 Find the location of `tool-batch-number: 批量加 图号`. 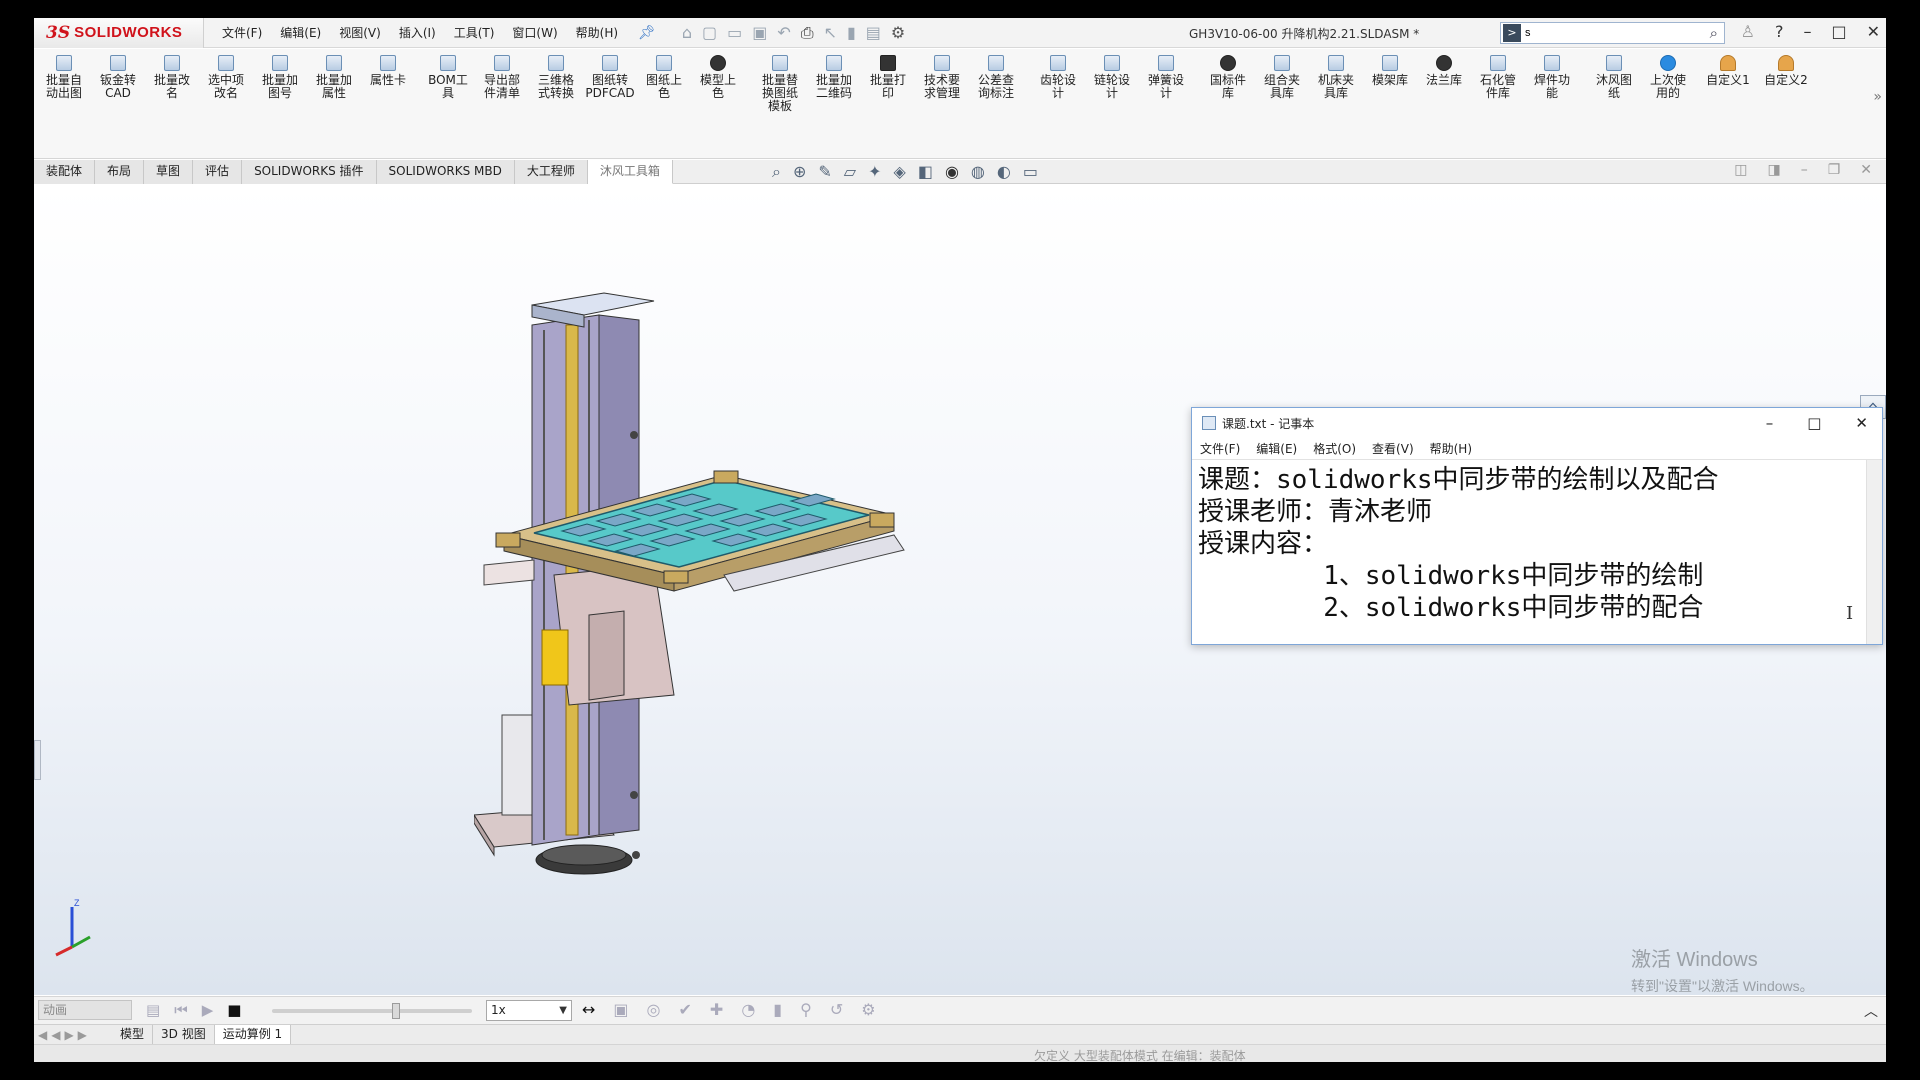

tool-batch-number: 批量加 图号 is located at coordinates (280, 77).